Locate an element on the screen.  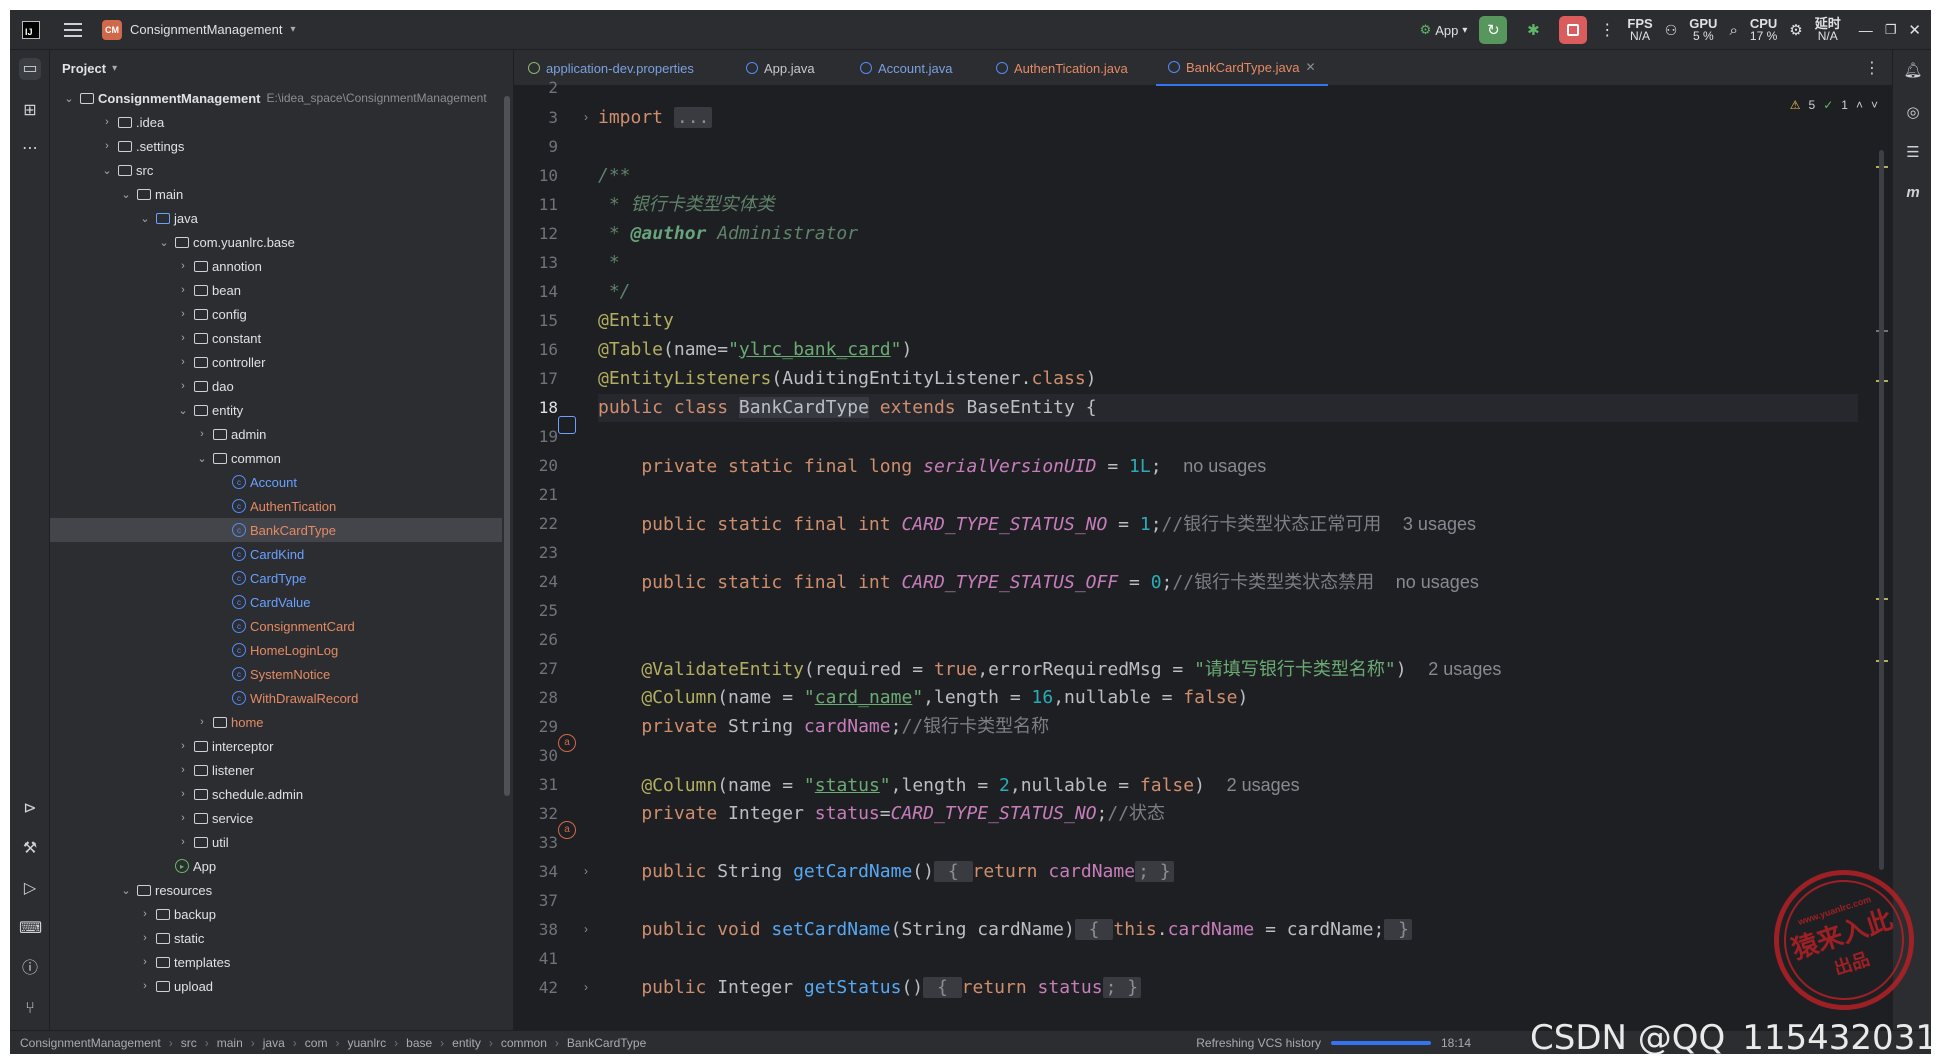
run-config-selector: ⚙ App ▾ is located at coordinates (1444, 30).